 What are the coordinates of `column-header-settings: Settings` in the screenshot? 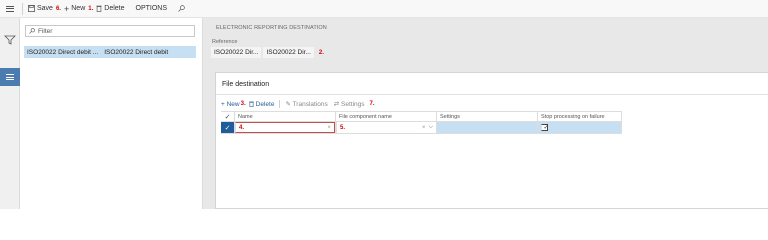 It's located at (486, 116).